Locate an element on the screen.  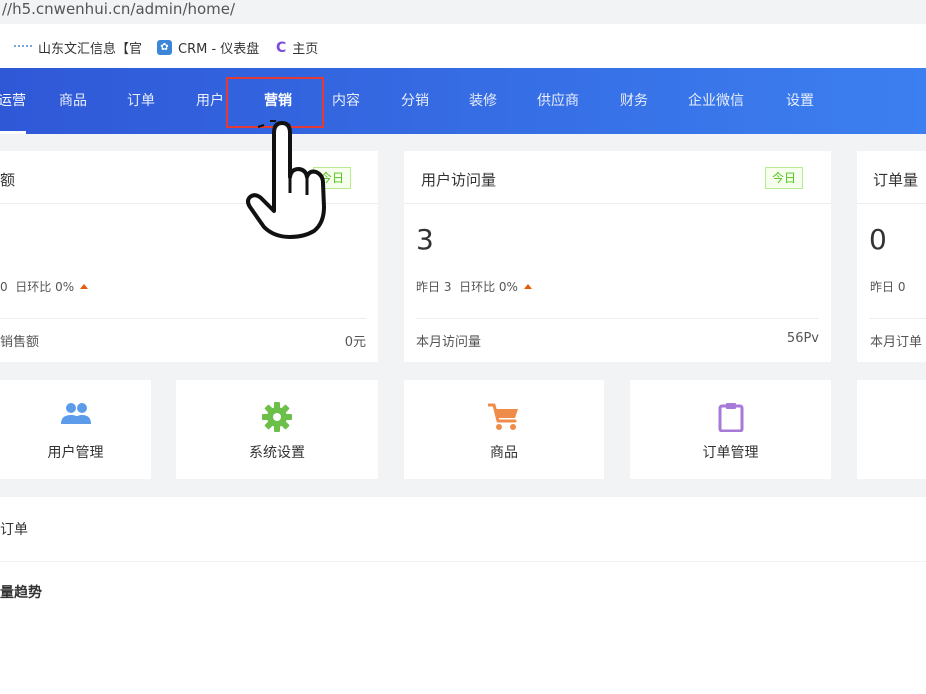
main-nav: 运营 商品 订单 用户 营销 内容 分销 装修 供应商 财务 企业微信 设置 is located at coordinates (463, 101).